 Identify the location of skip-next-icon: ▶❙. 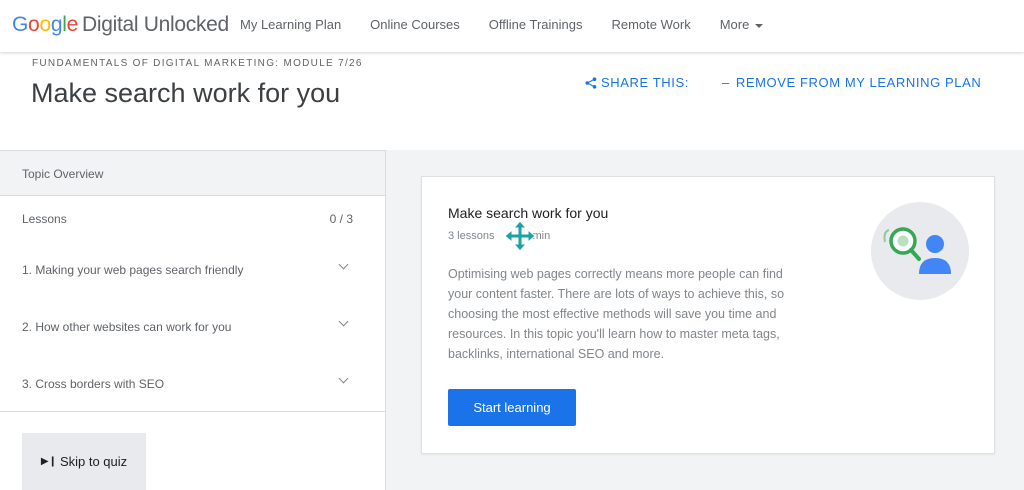
(48, 461).